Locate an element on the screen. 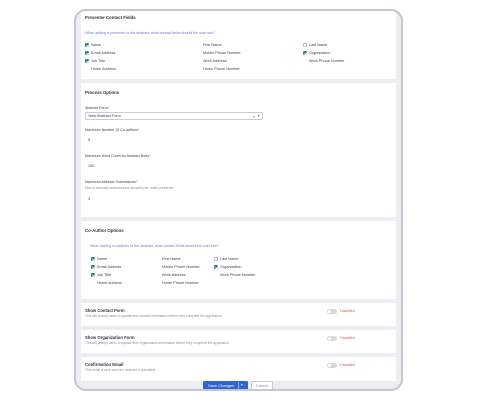  coauthor-home-phone-number-label: Home Phone Number is located at coordinates (180, 282).